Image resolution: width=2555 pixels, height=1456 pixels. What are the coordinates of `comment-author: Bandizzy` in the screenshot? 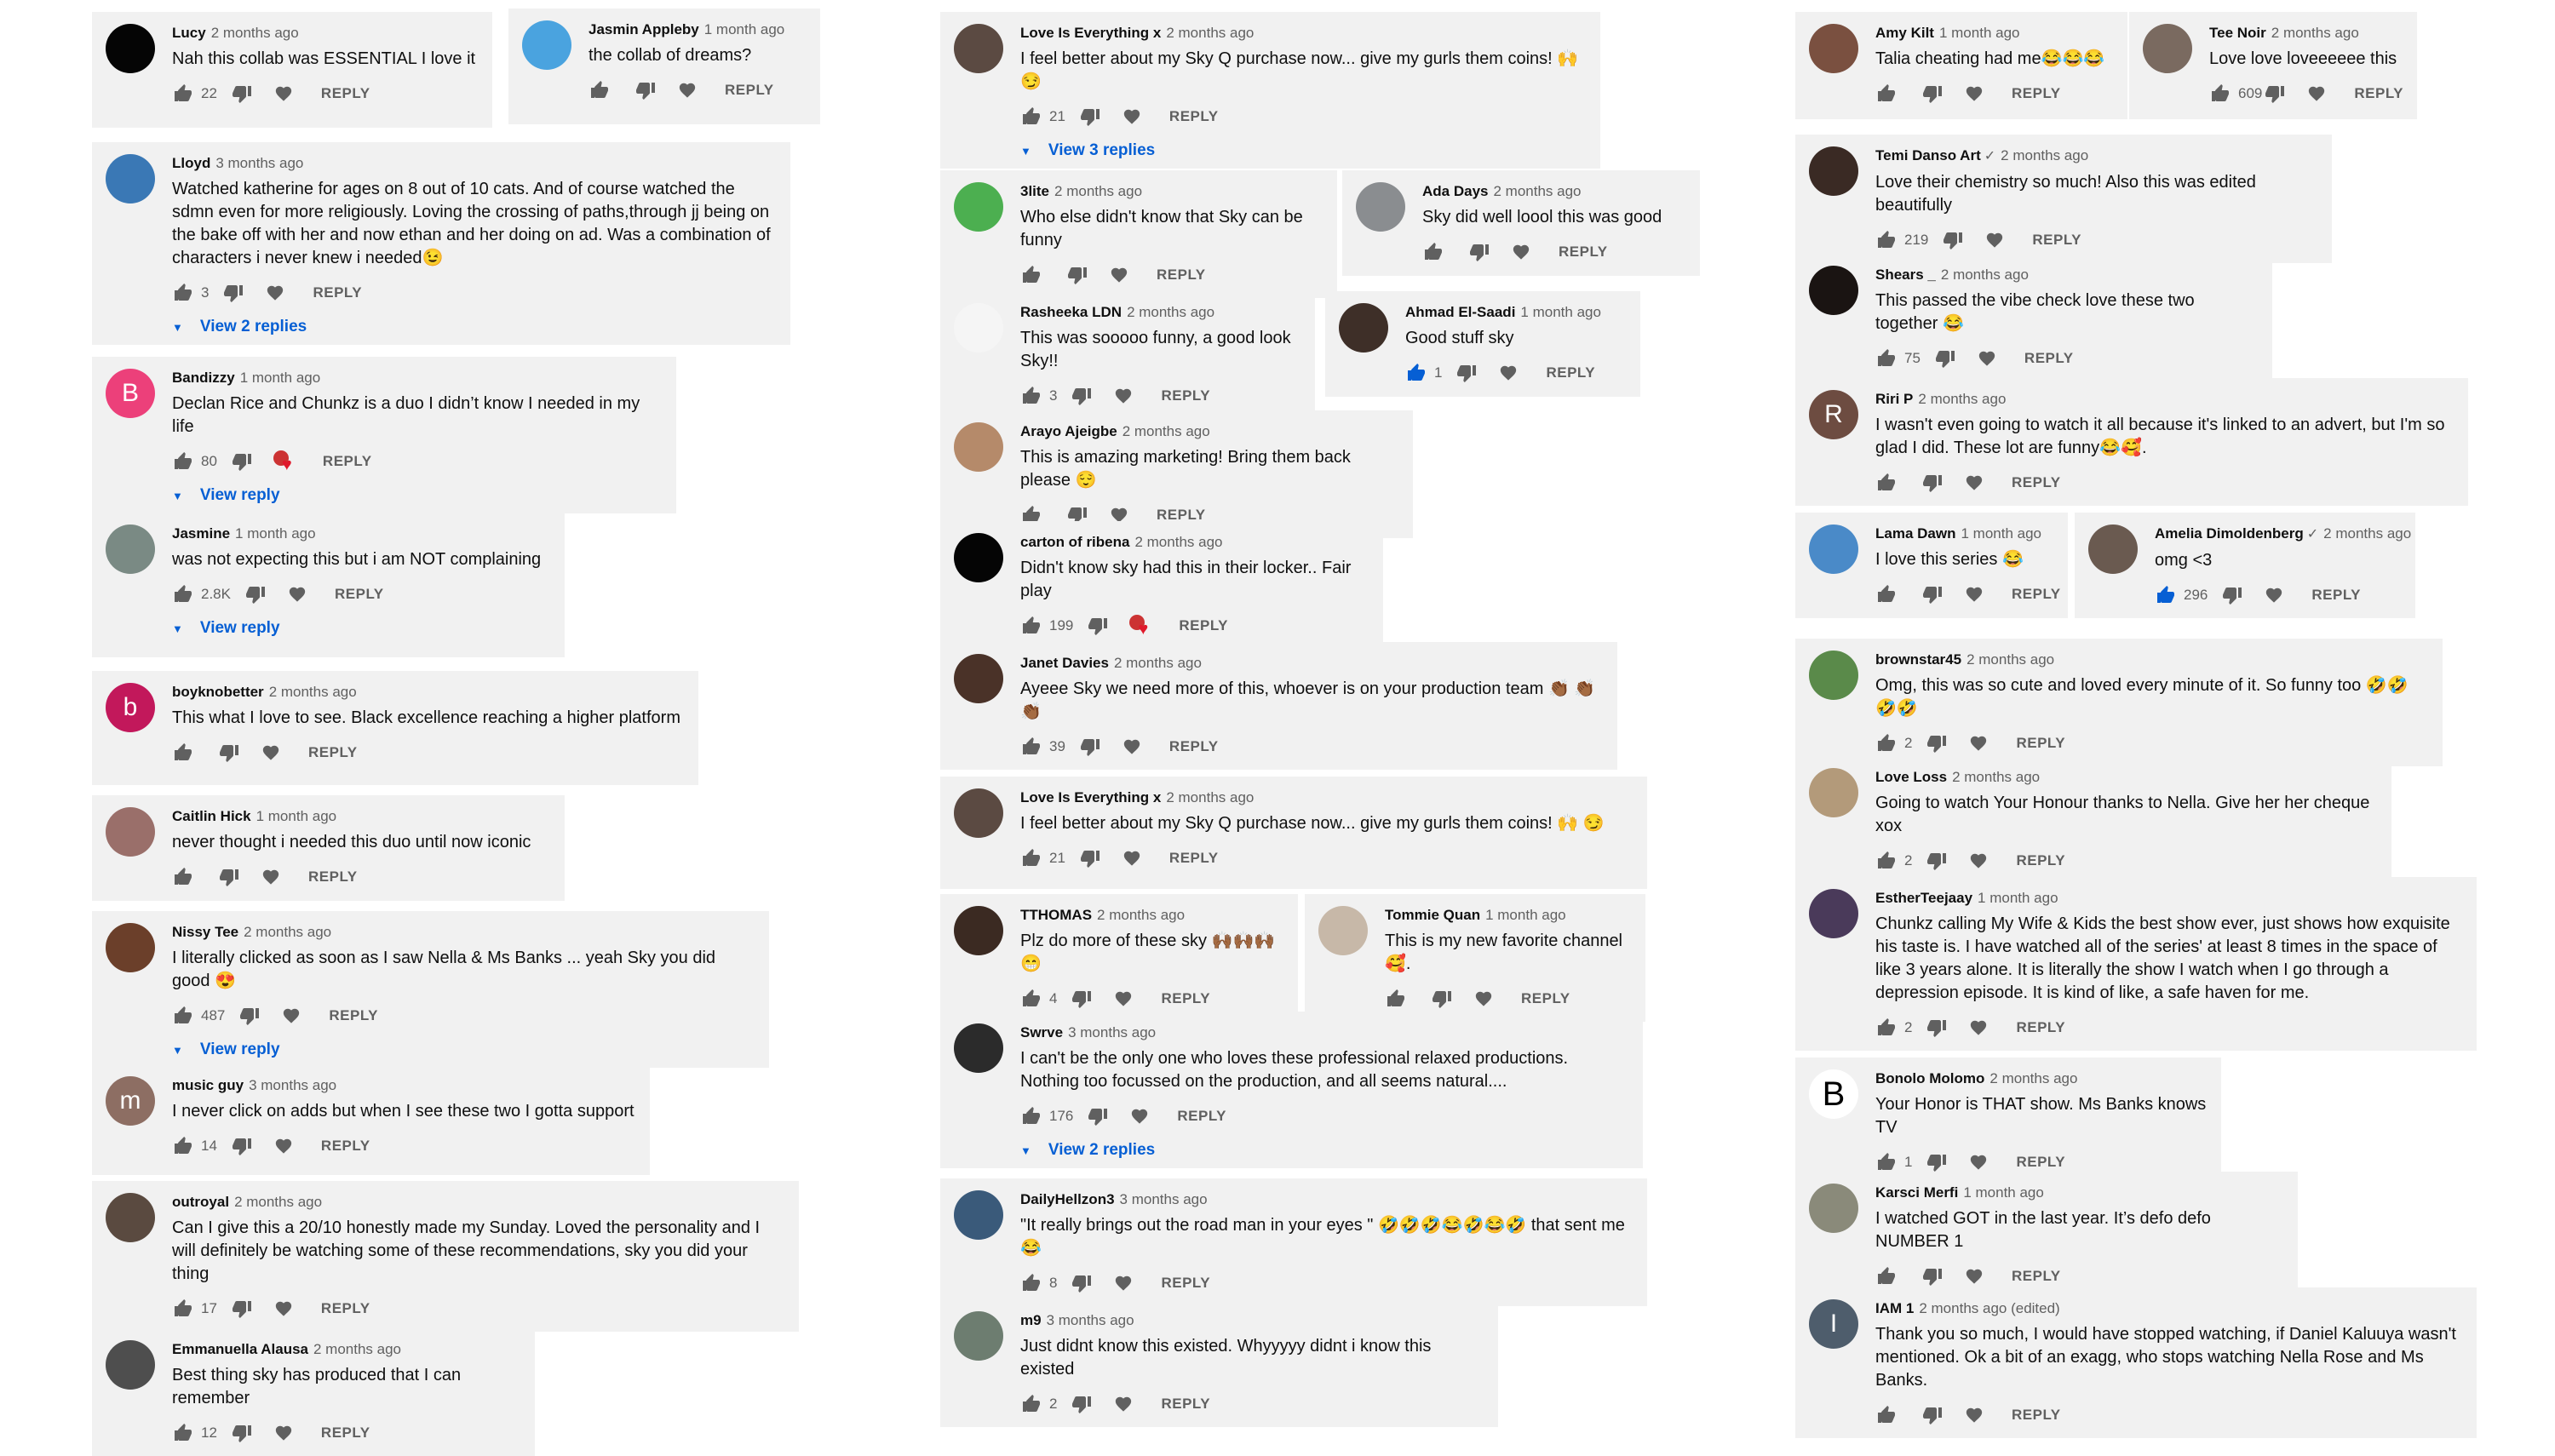 It's located at (203, 378).